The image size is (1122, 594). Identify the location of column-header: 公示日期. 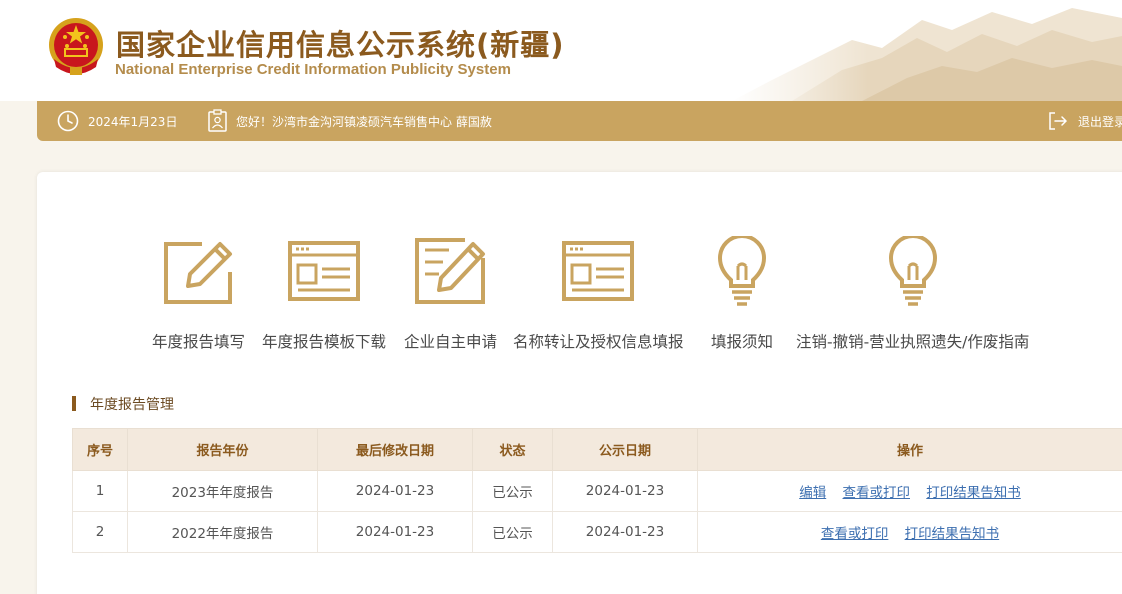
(625, 449).